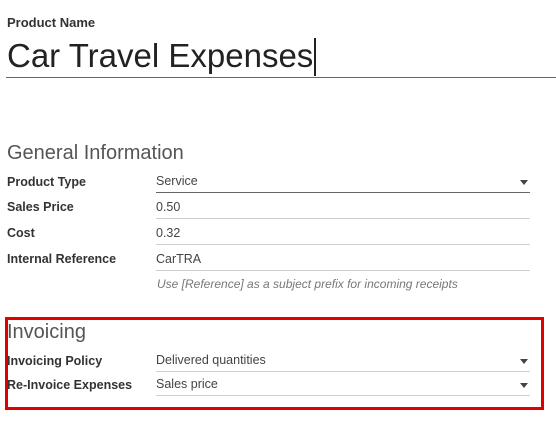 This screenshot has width=556, height=430. What do you see at coordinates (168, 207) in the screenshot?
I see `sales-price-value: 0.50` at bounding box center [168, 207].